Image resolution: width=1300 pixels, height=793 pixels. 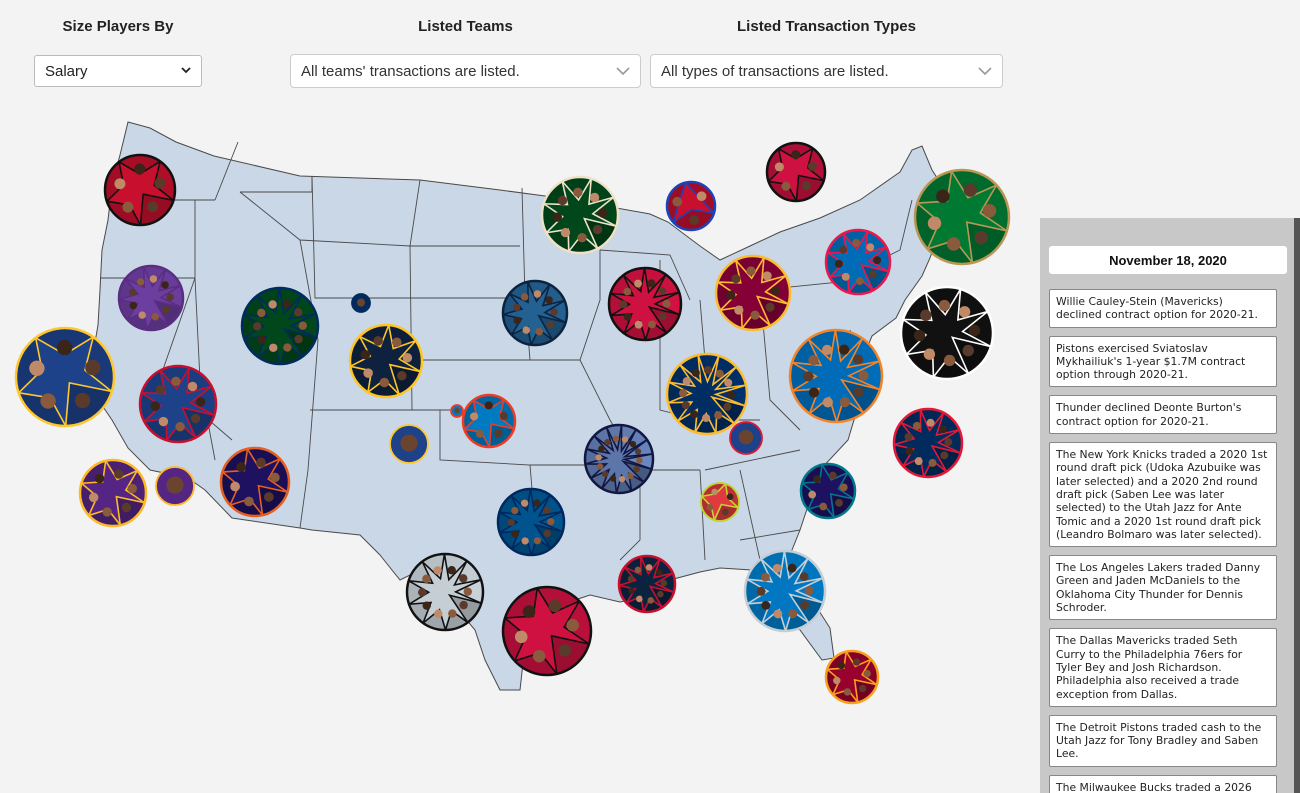 What do you see at coordinates (753, 293) in the screenshot?
I see `team-bubble-cleveland` at bounding box center [753, 293].